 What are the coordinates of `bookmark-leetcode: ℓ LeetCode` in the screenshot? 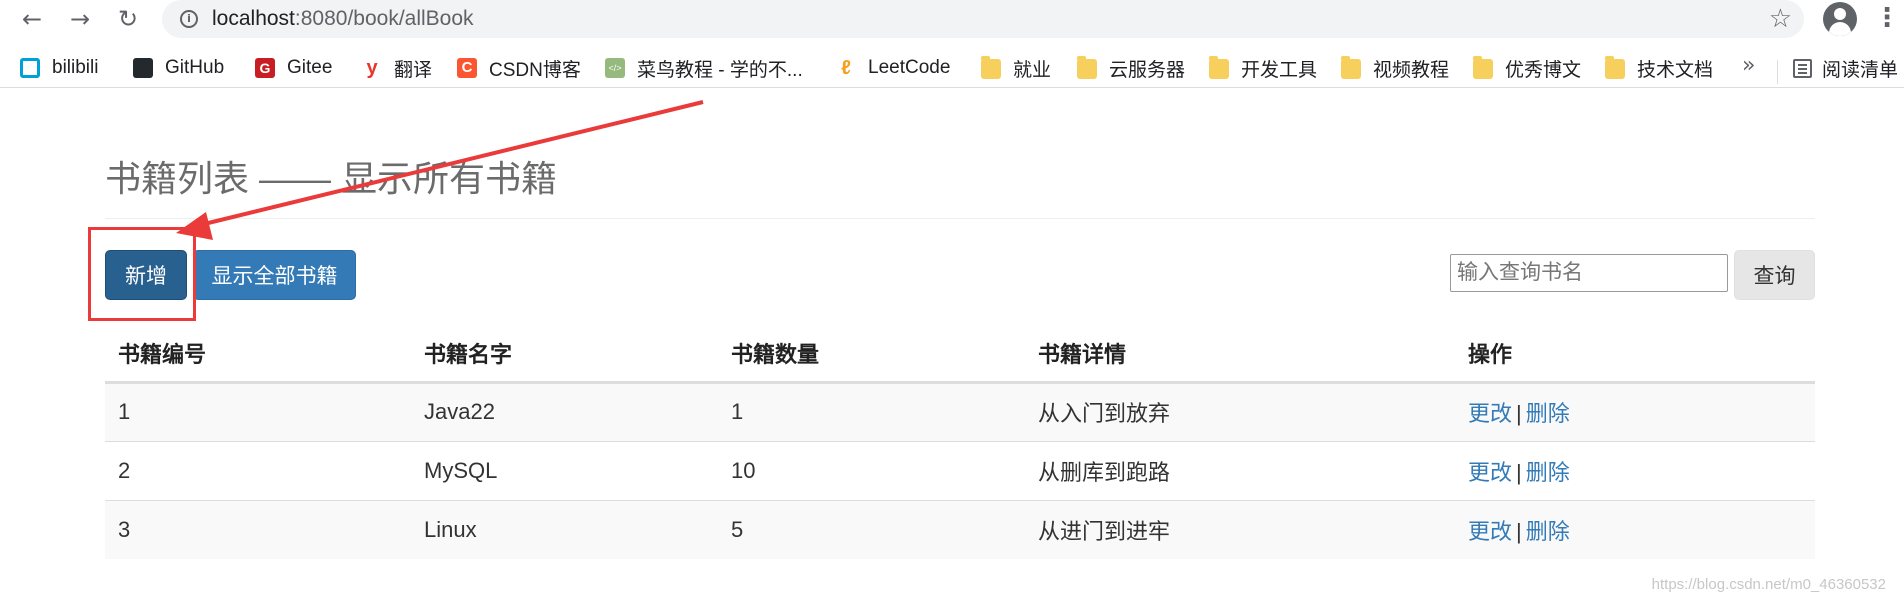 It's located at (893, 68).